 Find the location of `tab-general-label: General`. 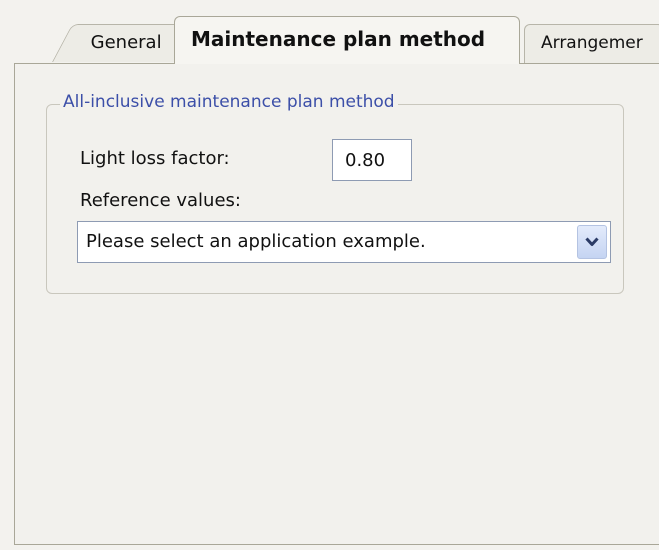

tab-general-label: General is located at coordinates (126, 42).